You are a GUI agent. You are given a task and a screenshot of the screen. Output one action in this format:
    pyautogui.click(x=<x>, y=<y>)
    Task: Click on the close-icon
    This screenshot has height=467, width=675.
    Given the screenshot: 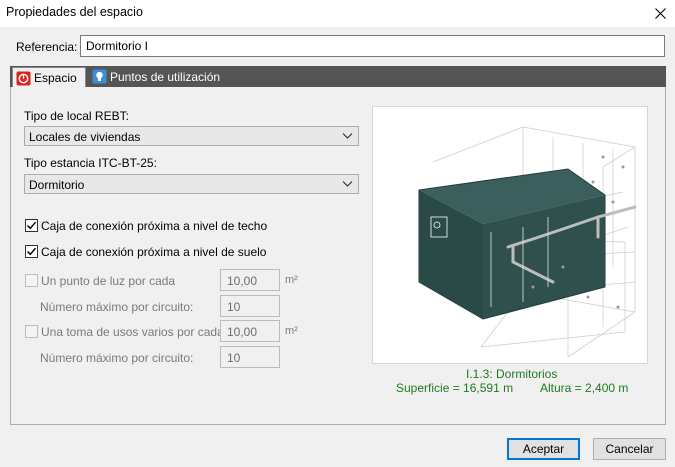 What is the action you would take?
    pyautogui.click(x=660, y=13)
    